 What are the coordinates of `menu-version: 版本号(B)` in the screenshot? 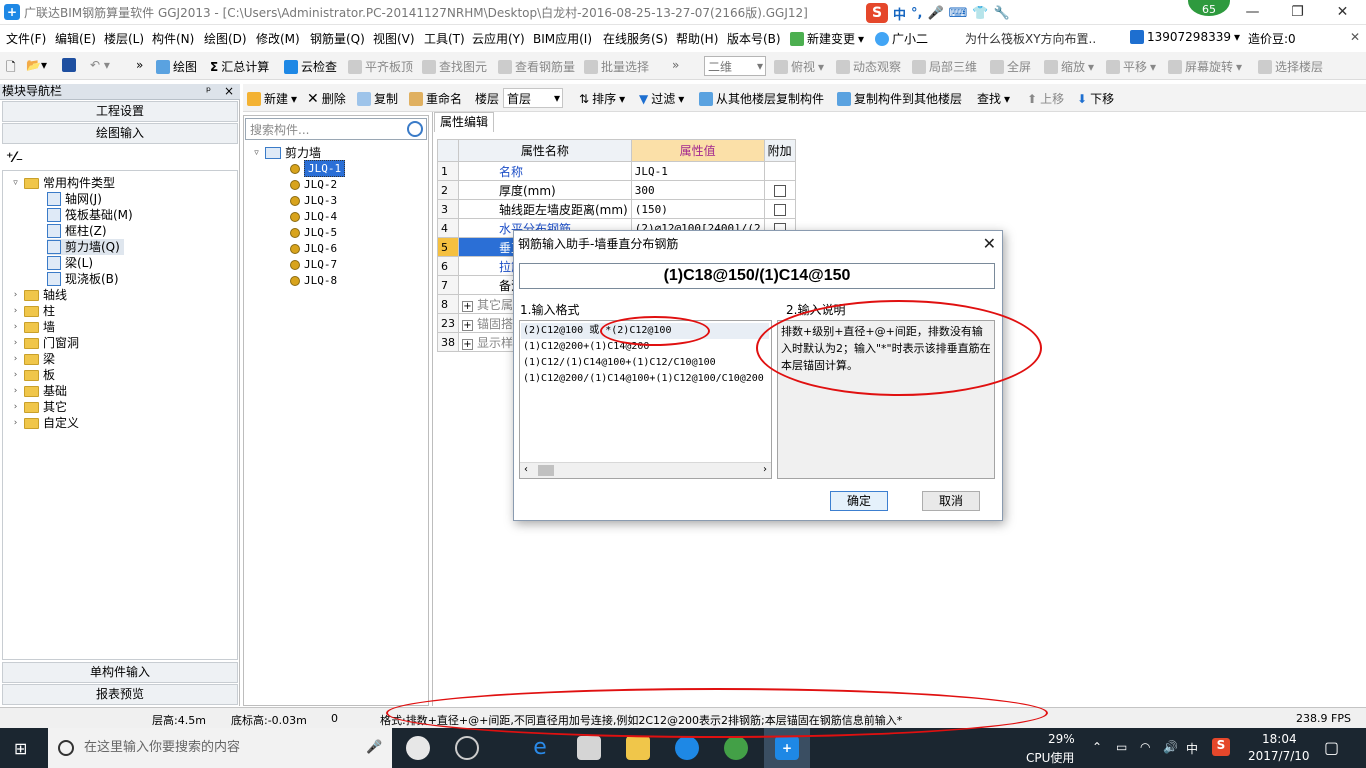 It's located at (754, 38).